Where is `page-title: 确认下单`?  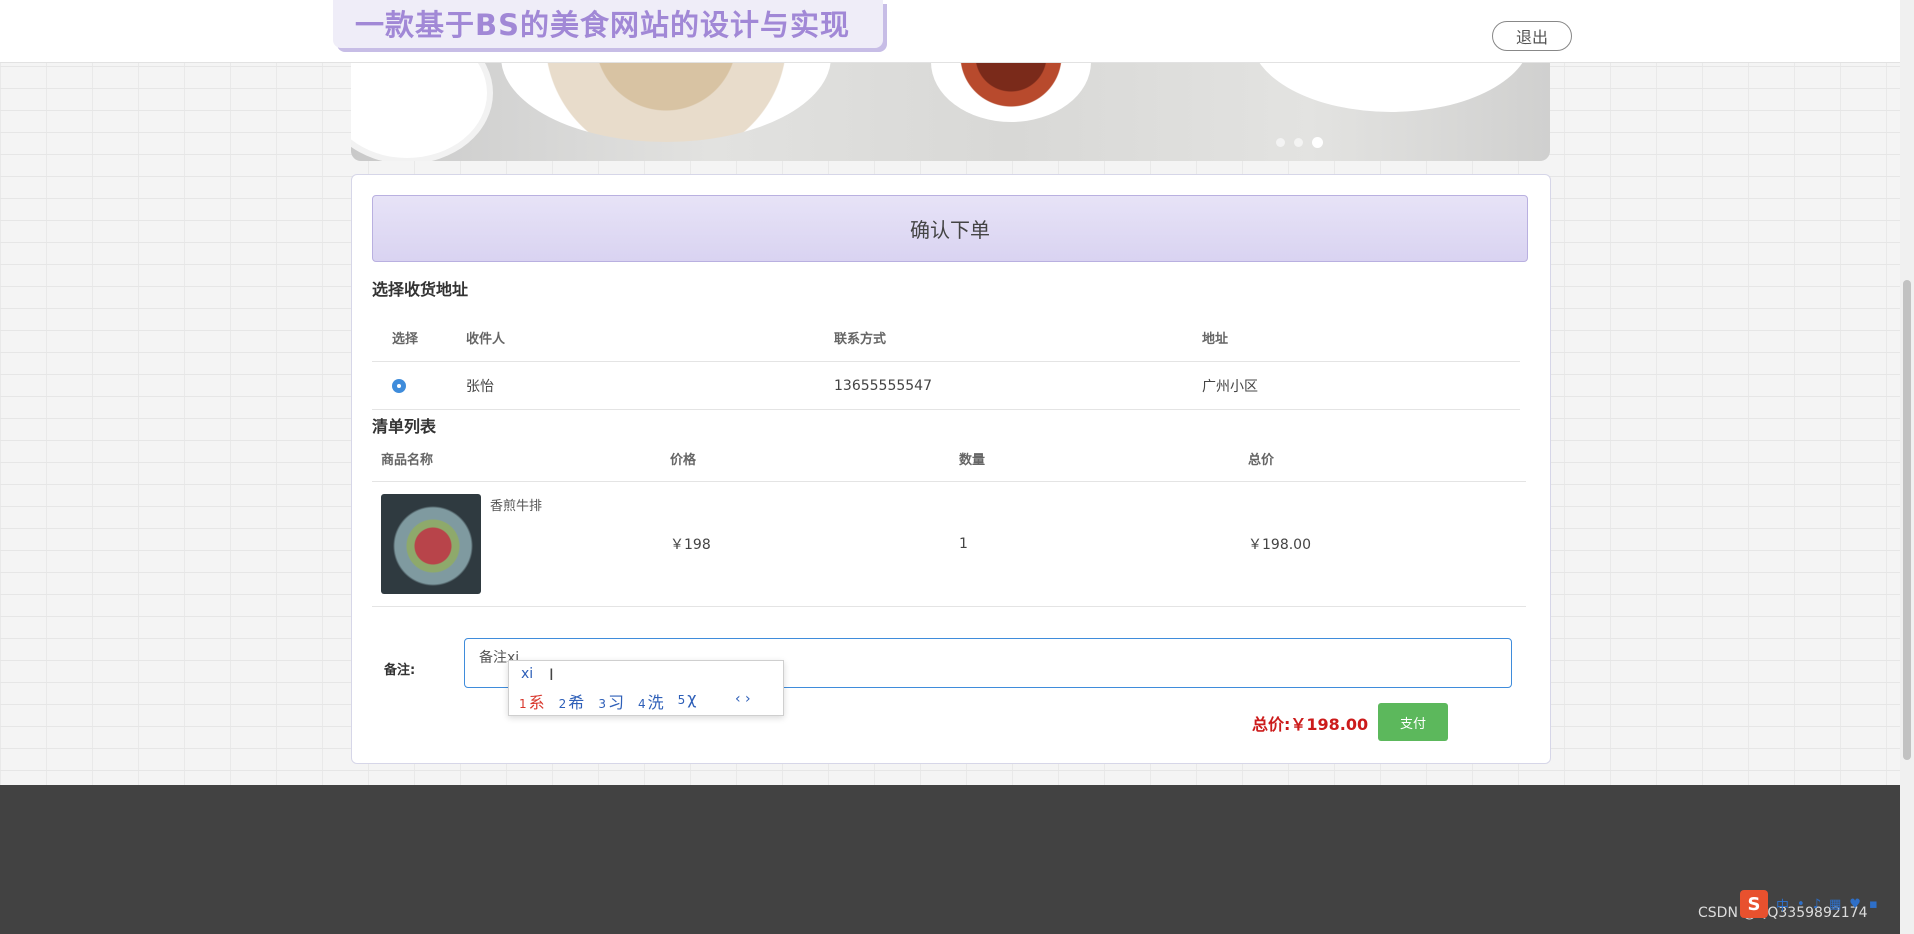
page-title: 确认下单 is located at coordinates (950, 228).